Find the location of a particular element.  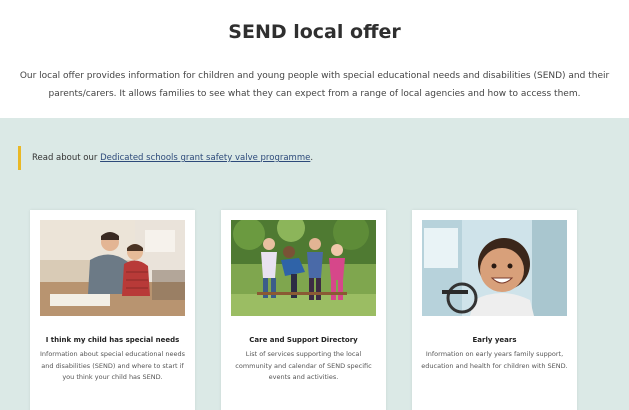

notice-accent-bar is located at coordinates (19, 158).